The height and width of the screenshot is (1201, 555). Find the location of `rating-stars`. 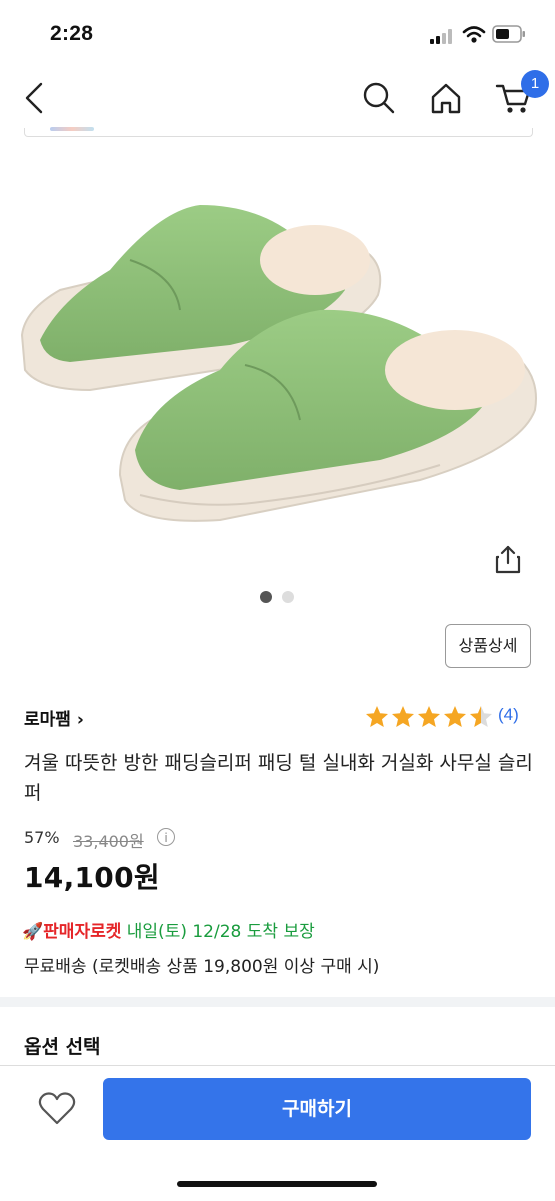

rating-stars is located at coordinates (429, 716).